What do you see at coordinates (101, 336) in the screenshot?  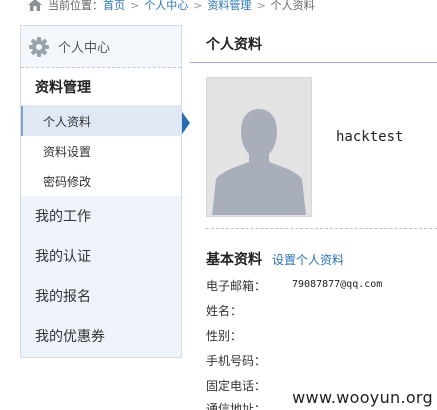 I see `sidebar-item-my-coupons: 我的优惠券` at bounding box center [101, 336].